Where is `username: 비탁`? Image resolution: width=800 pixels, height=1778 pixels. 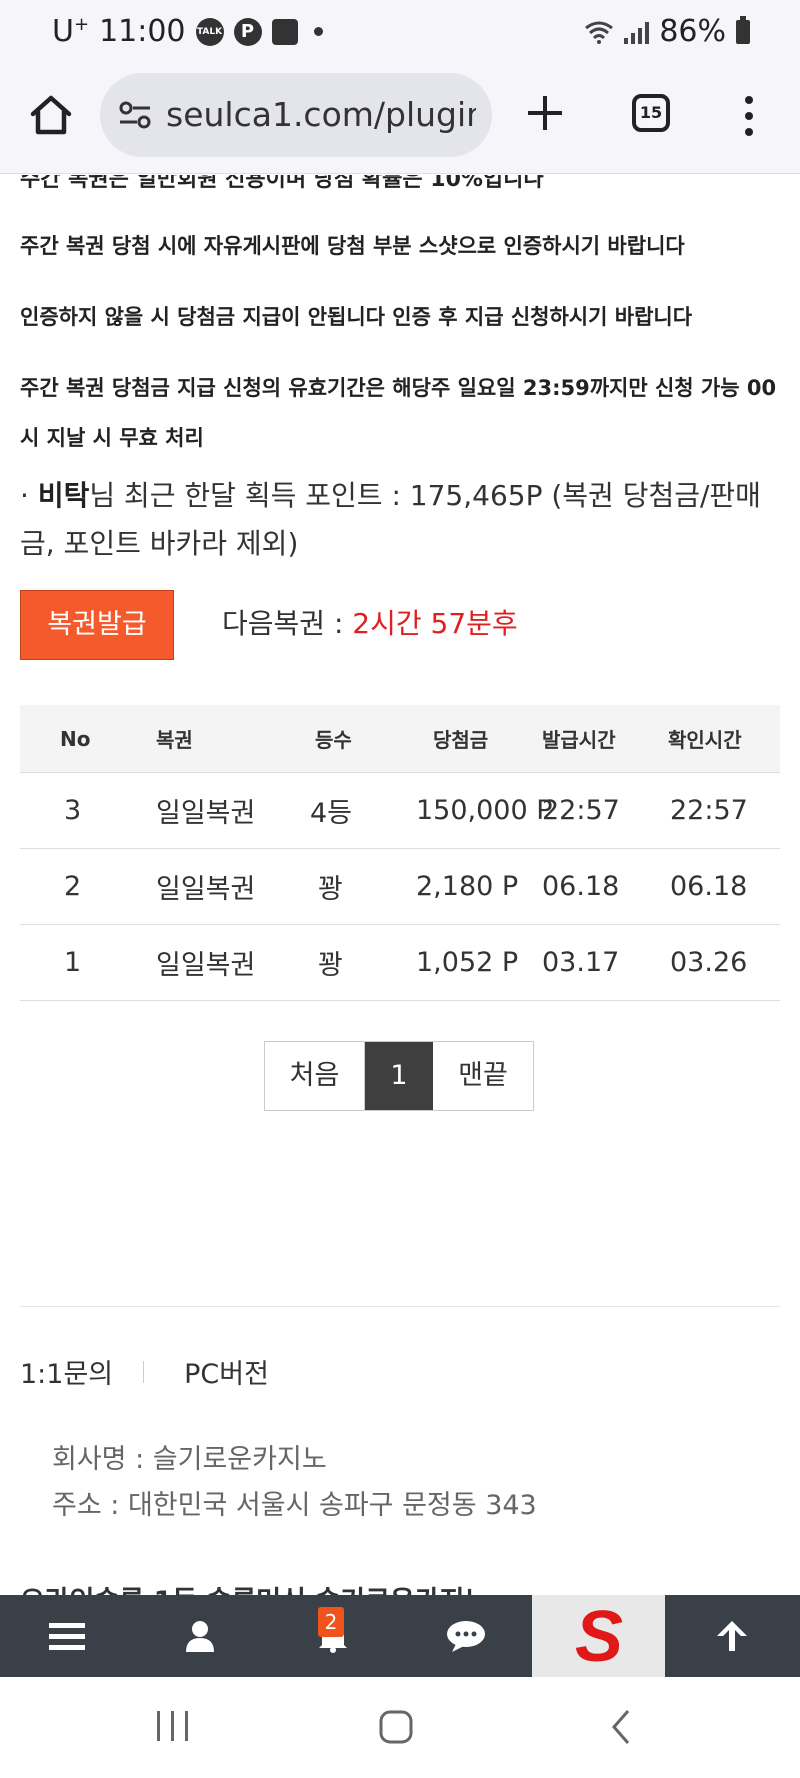
username: 비탁 is located at coordinates (63, 495).